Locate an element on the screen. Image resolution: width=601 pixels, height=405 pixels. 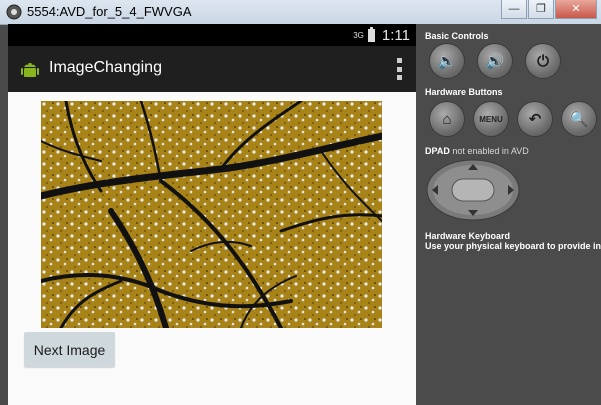
dpad-note: not enabled in AVD is located at coordinates (490, 151).